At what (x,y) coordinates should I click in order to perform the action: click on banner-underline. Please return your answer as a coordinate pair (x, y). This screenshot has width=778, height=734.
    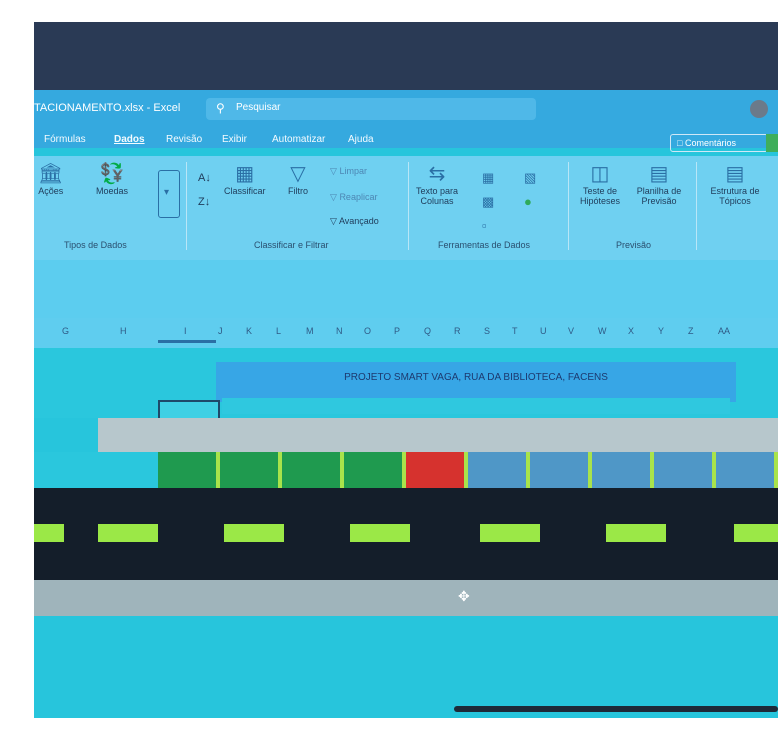
    Looking at the image, I should click on (476, 406).